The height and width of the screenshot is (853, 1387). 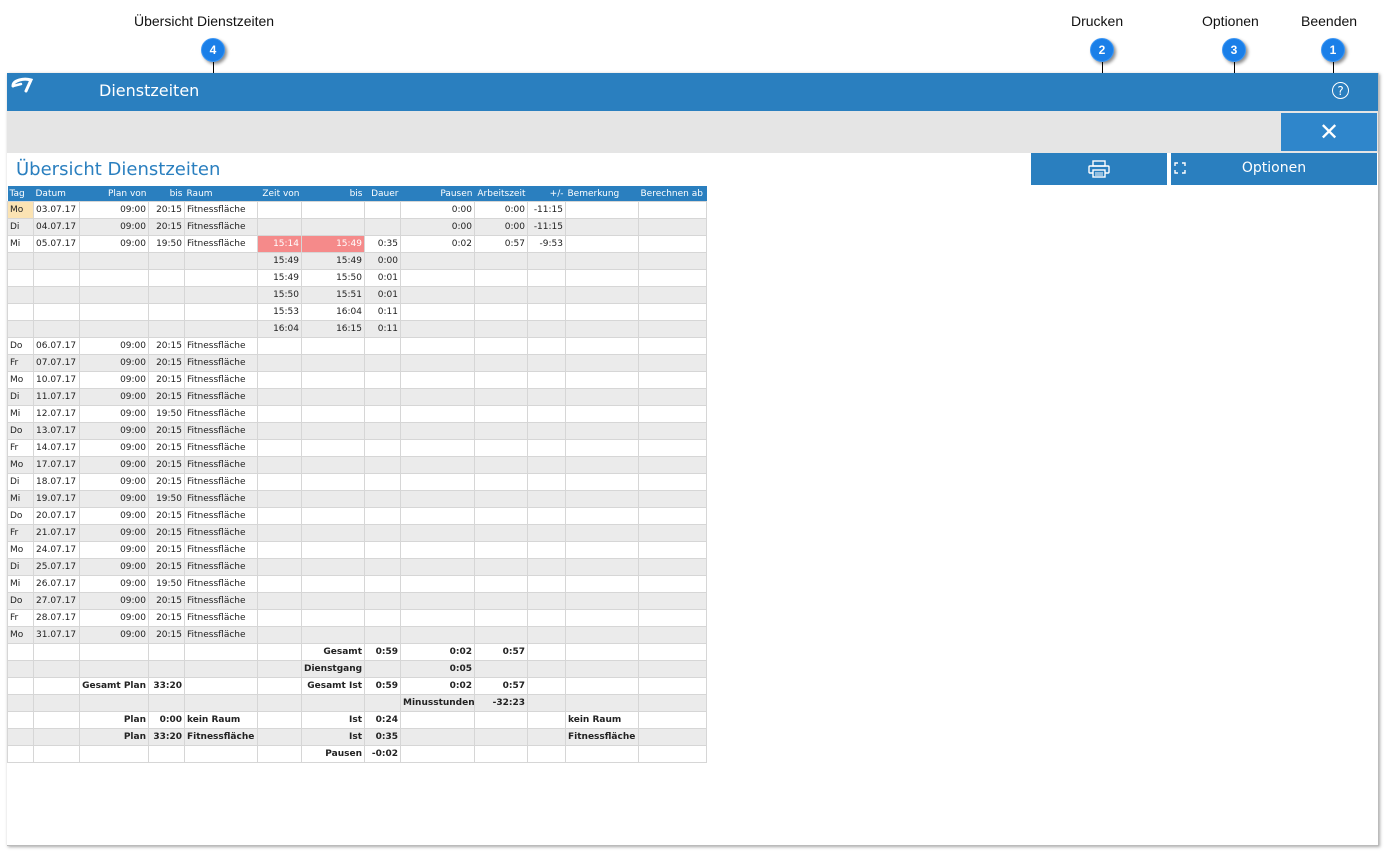 I want to click on table-row: Mo 10.07.17 09:00 20:15 Fitnessfläche, so click(x=357, y=380).